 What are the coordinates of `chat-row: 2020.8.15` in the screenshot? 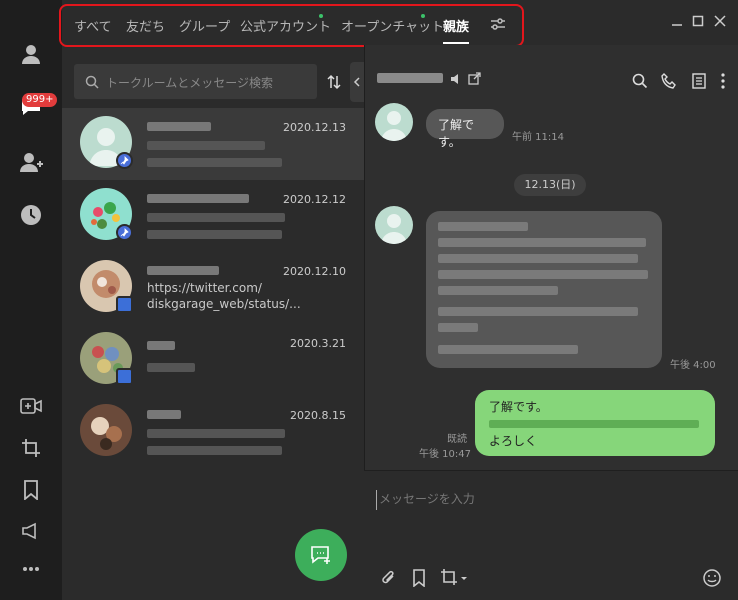 It's located at (213, 432).